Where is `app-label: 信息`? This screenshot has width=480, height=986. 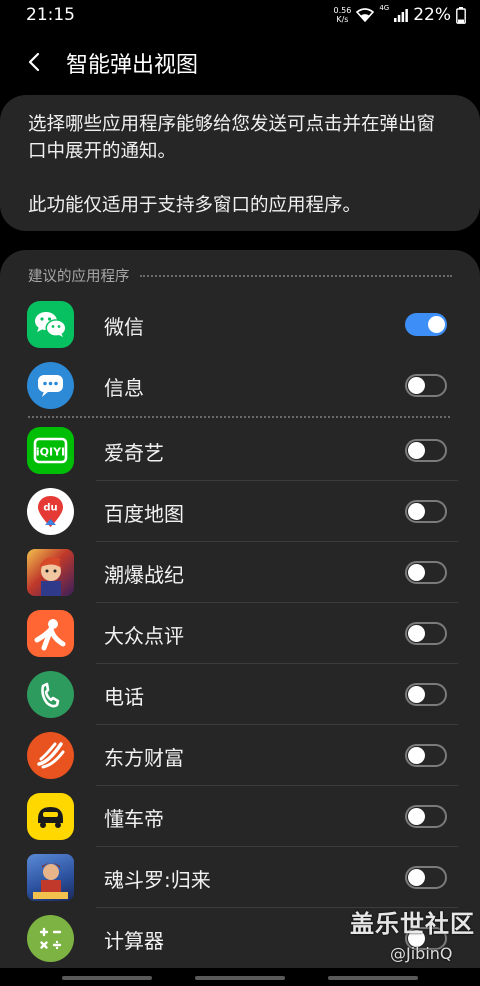 app-label: 信息 is located at coordinates (124, 388).